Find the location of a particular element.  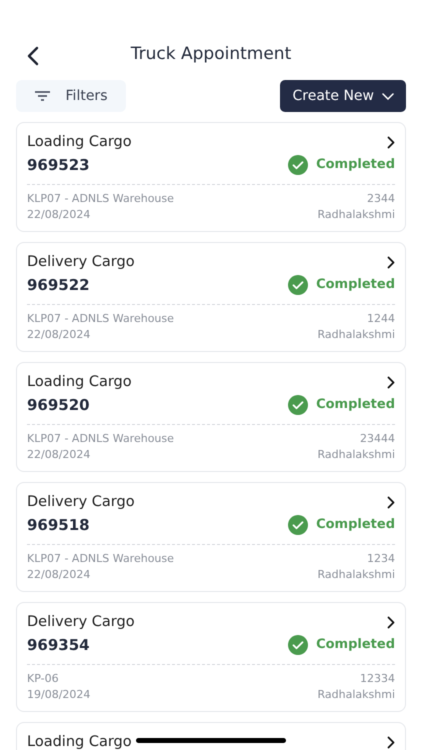

appointment-card: Loading Cargo 969520 Completed KLP07 - ADNLS Warehouse 23444 22/08/2024 Radhalakshmi is located at coordinates (211, 417).